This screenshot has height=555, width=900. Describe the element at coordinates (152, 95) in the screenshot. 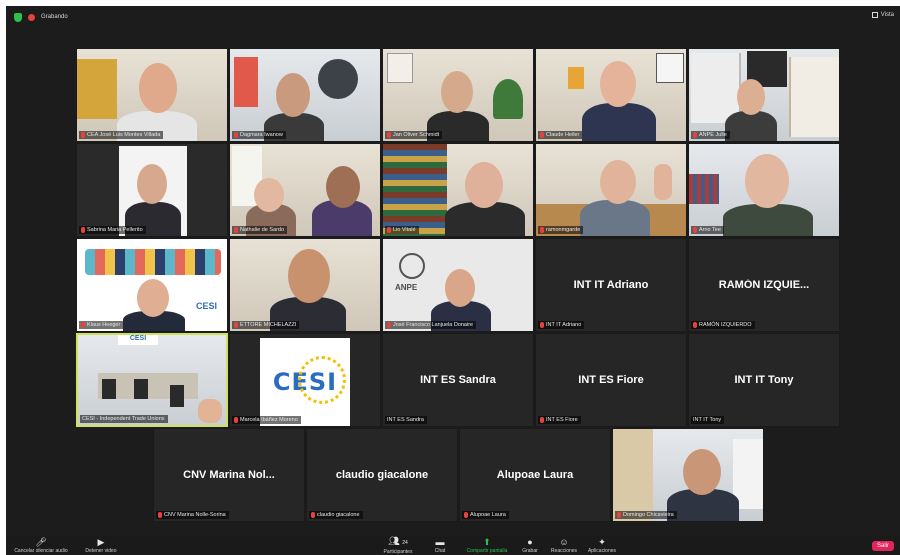

I see `participant-tile: CEA José Luis Montes Villada` at that location.